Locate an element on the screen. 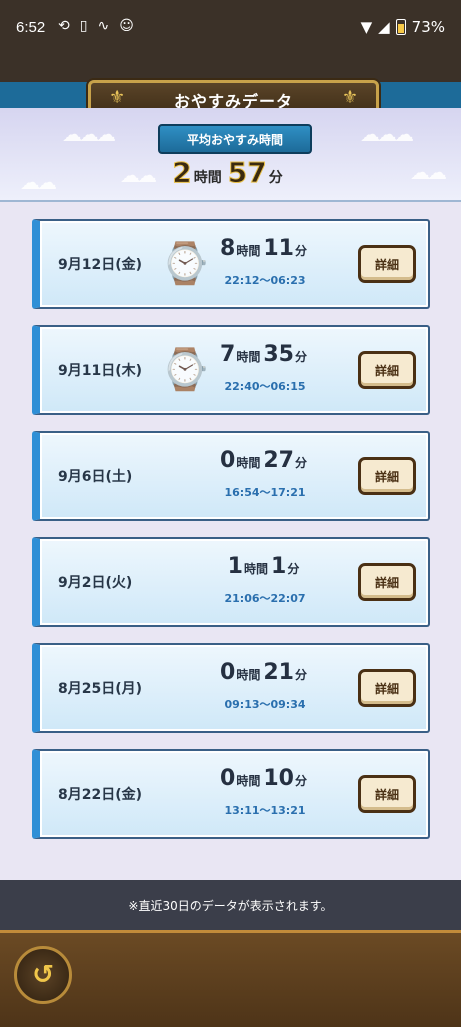  average-sleep-label: 平均おやすみ時間 is located at coordinates (235, 139).